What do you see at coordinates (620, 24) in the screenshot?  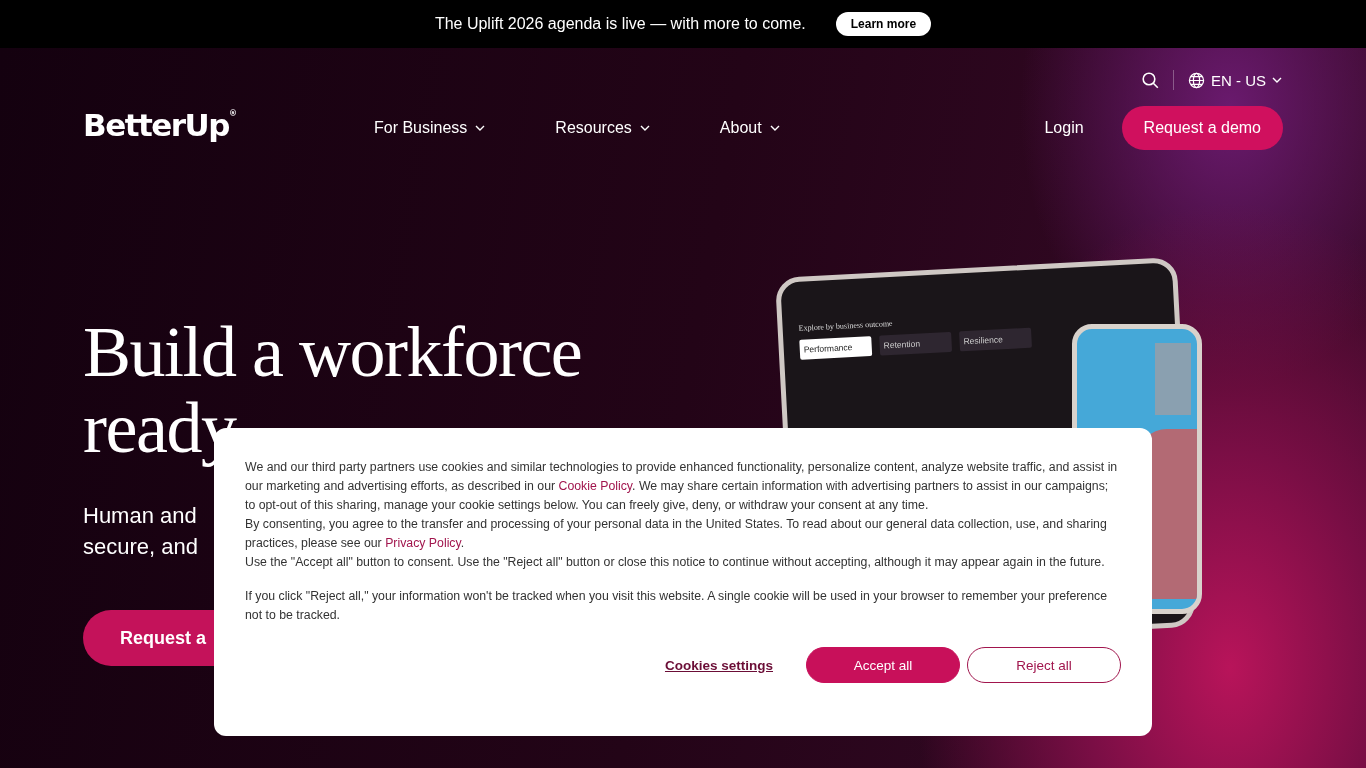 I see `announcement-text: The Uplift 2026 agenda is live — with more to come.` at bounding box center [620, 24].